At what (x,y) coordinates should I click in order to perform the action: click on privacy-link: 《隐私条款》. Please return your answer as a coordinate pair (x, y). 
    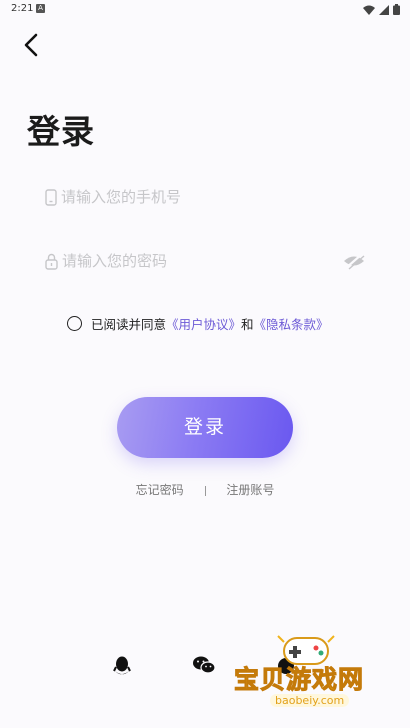
    Looking at the image, I should click on (291, 323).